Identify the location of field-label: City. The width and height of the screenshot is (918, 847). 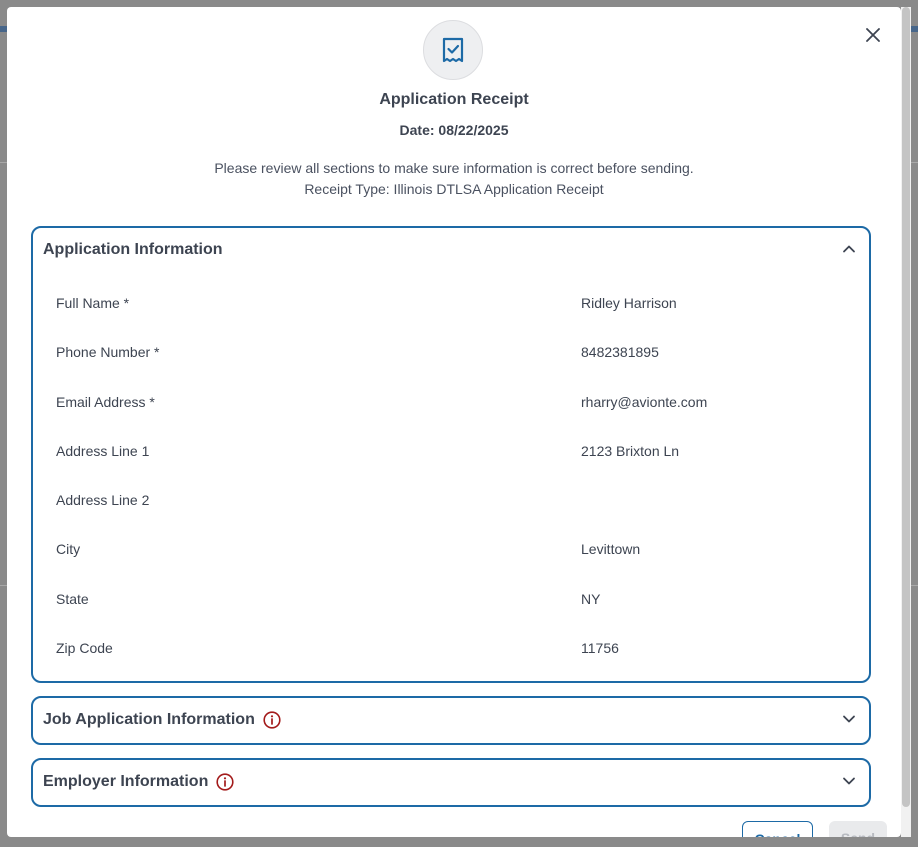
(68, 549).